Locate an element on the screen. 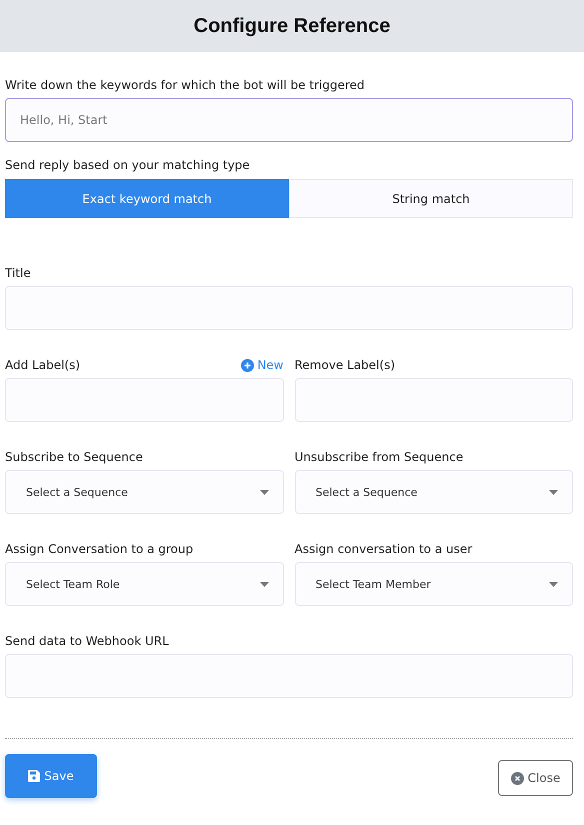 Image resolution: width=584 pixels, height=825 pixels. field-label: Title is located at coordinates (18, 273).